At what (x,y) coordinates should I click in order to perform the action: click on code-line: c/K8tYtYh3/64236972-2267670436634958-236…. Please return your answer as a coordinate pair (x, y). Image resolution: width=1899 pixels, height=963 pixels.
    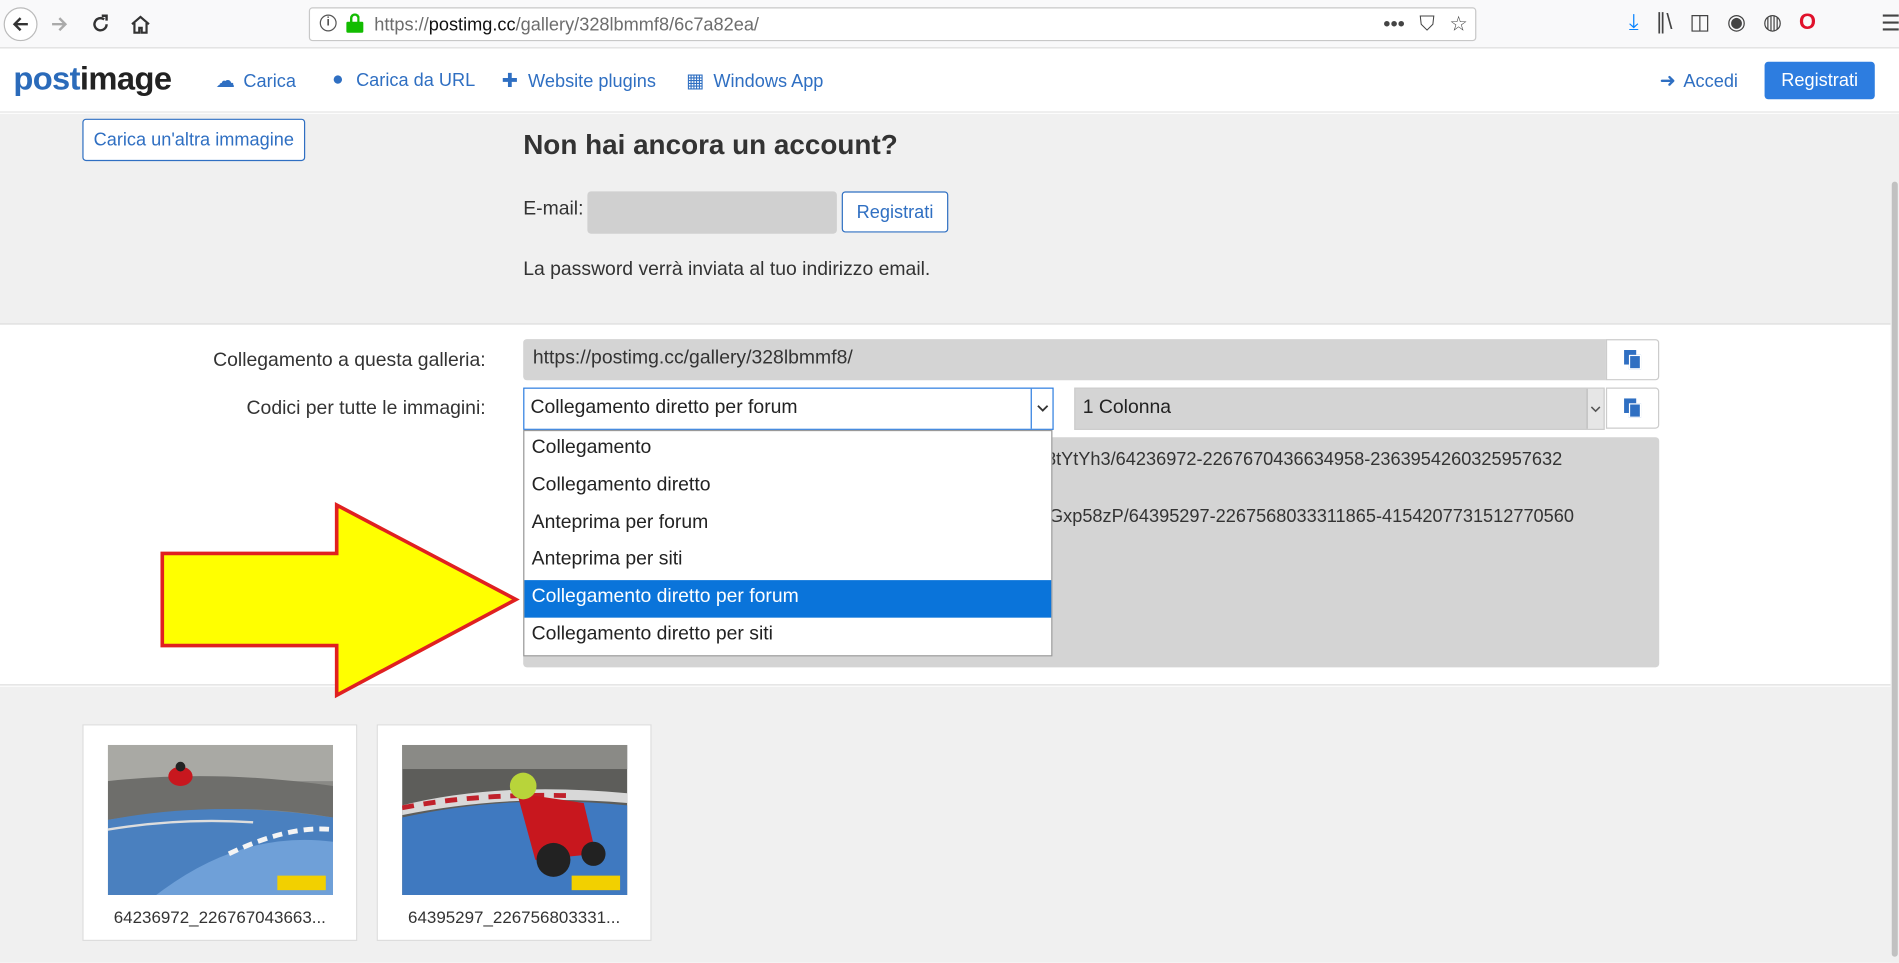
    Looking at the image, I should click on (1291, 459).